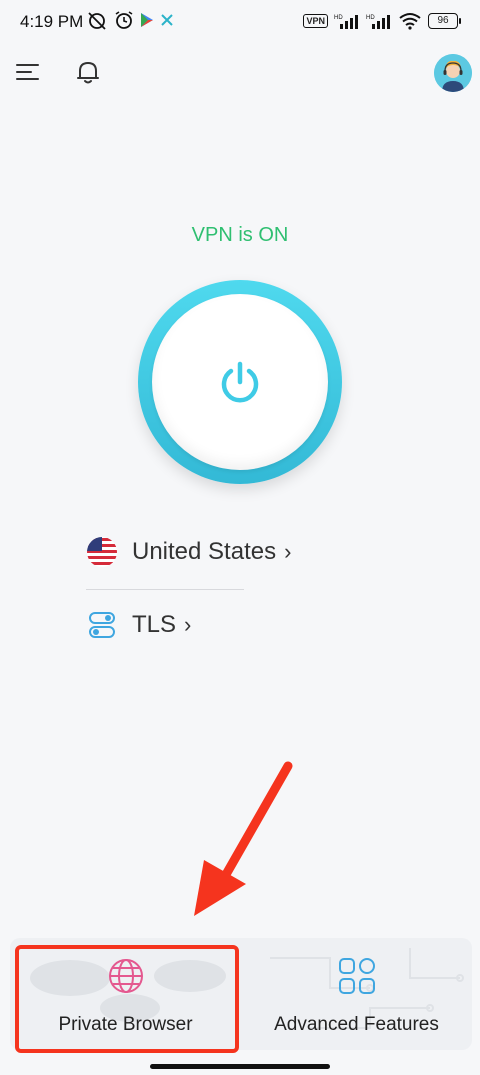 This screenshot has width=480, height=1075. I want to click on bell-icon, so click(88, 72).